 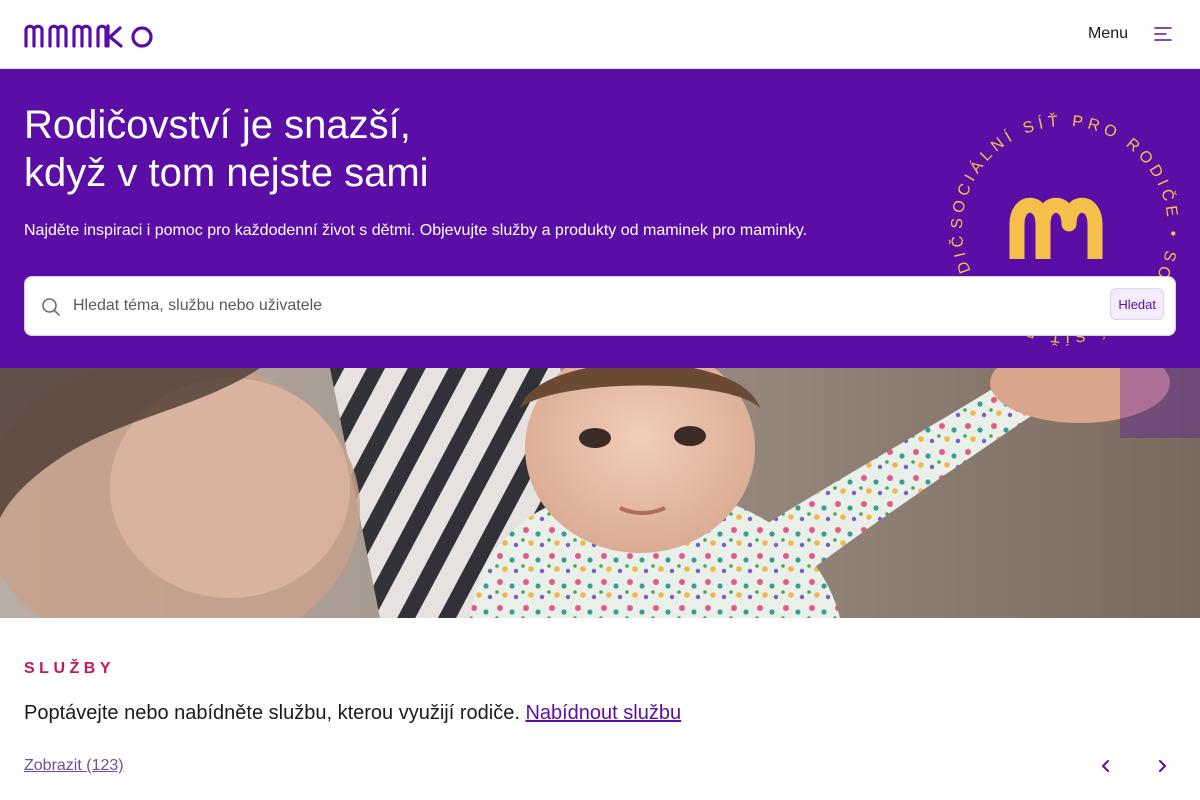 What do you see at coordinates (1134, 766) in the screenshot?
I see `carousel-navigation` at bounding box center [1134, 766].